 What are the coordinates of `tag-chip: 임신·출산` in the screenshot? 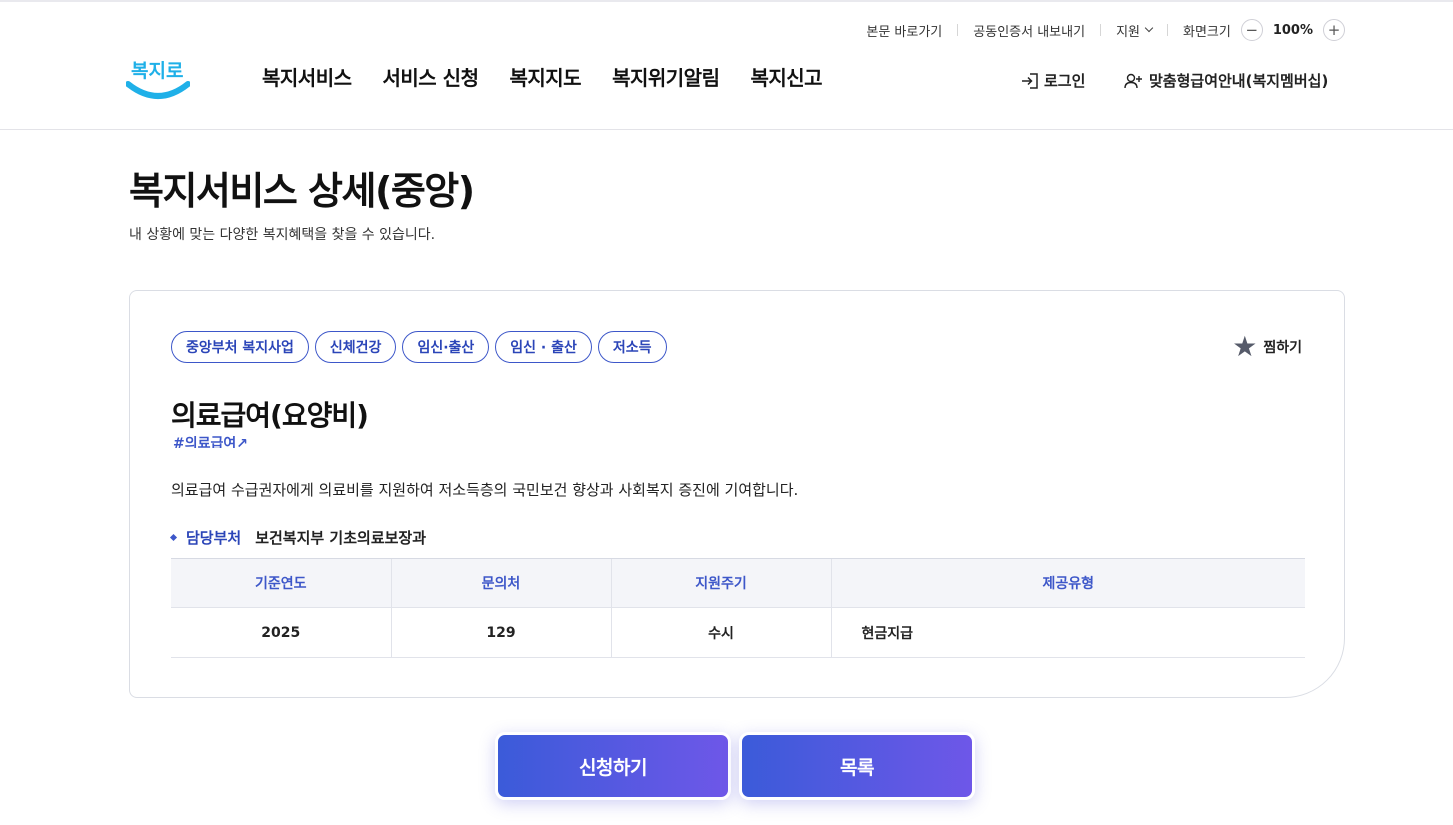 It's located at (446, 347).